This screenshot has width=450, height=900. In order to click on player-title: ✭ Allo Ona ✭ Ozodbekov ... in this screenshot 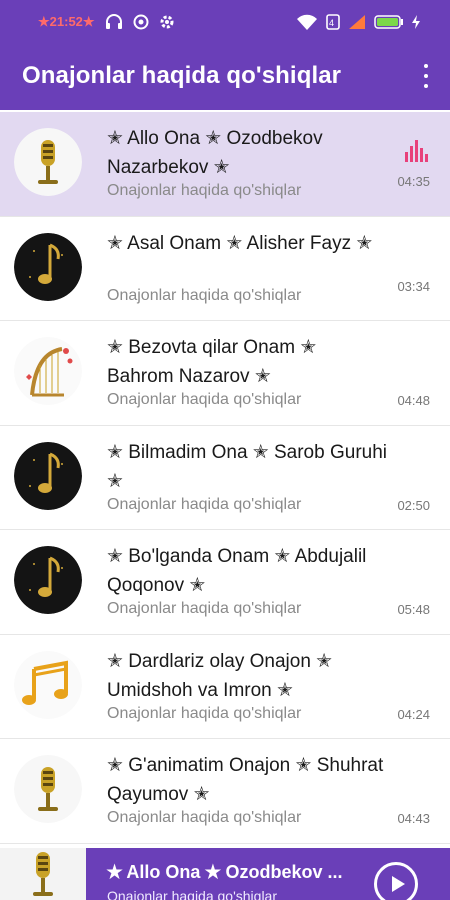, I will do `click(225, 872)`.